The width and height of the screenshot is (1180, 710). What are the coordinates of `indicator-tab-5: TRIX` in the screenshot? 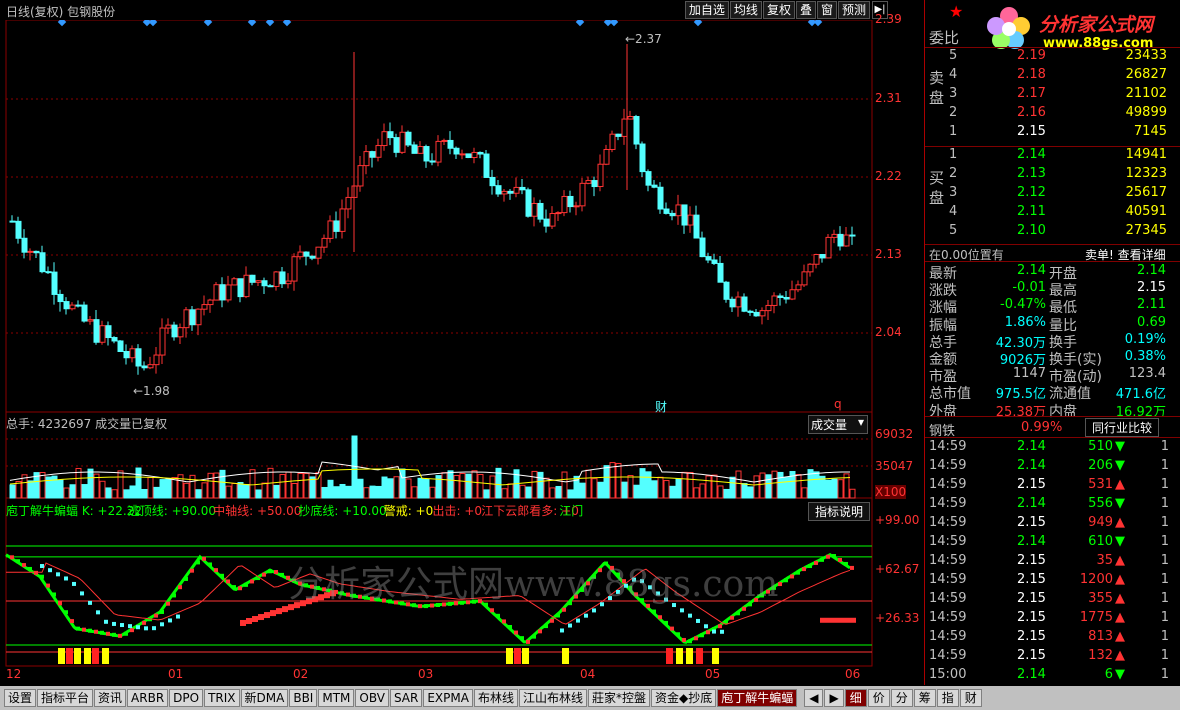 It's located at (222, 698).